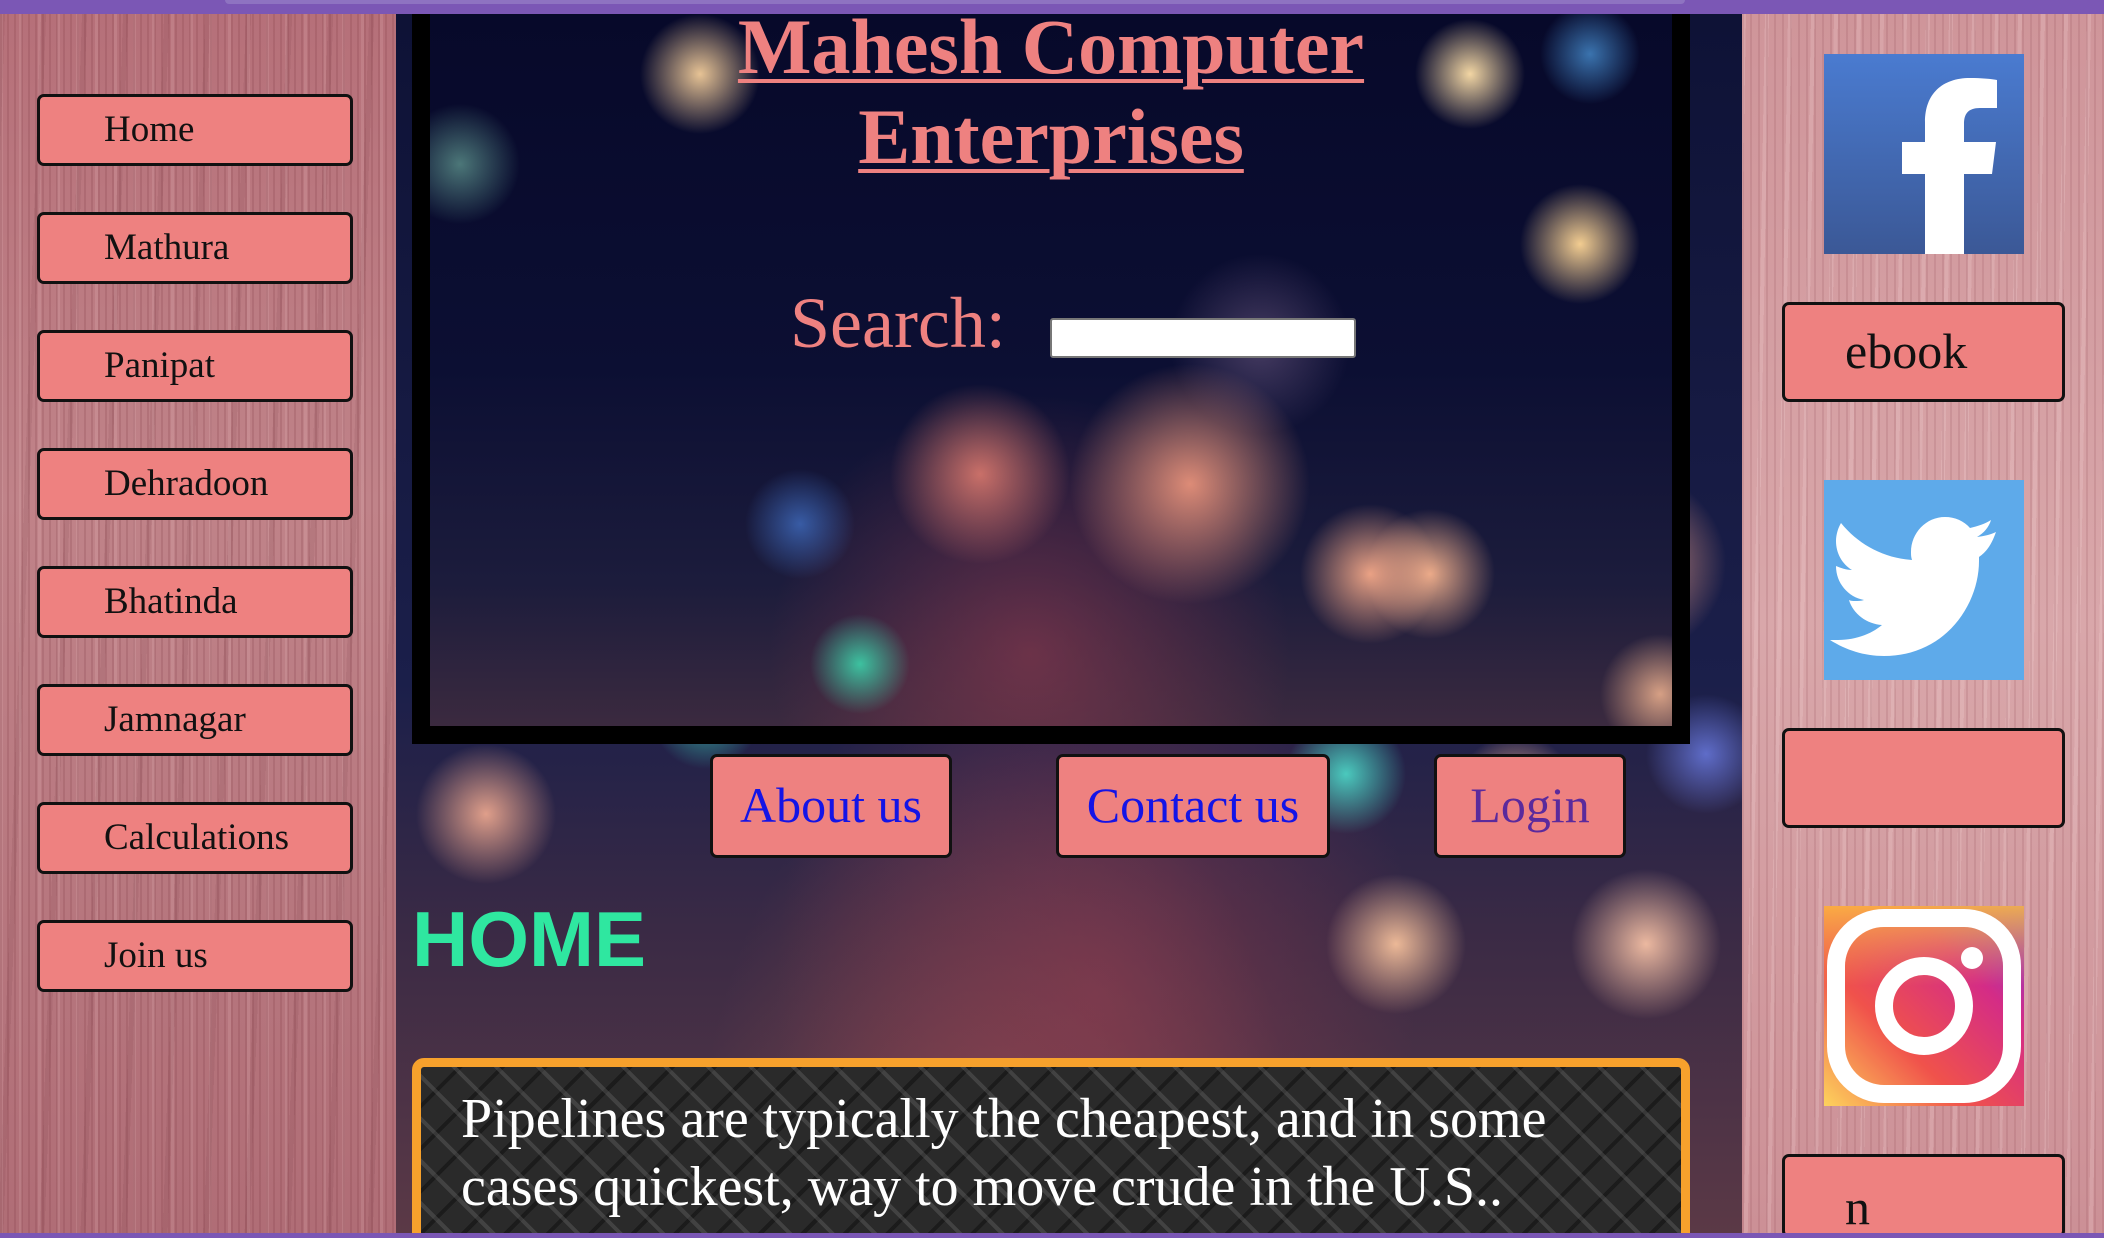  I want to click on sidebar-item-dehradoon: Dehradoon, so click(195, 484).